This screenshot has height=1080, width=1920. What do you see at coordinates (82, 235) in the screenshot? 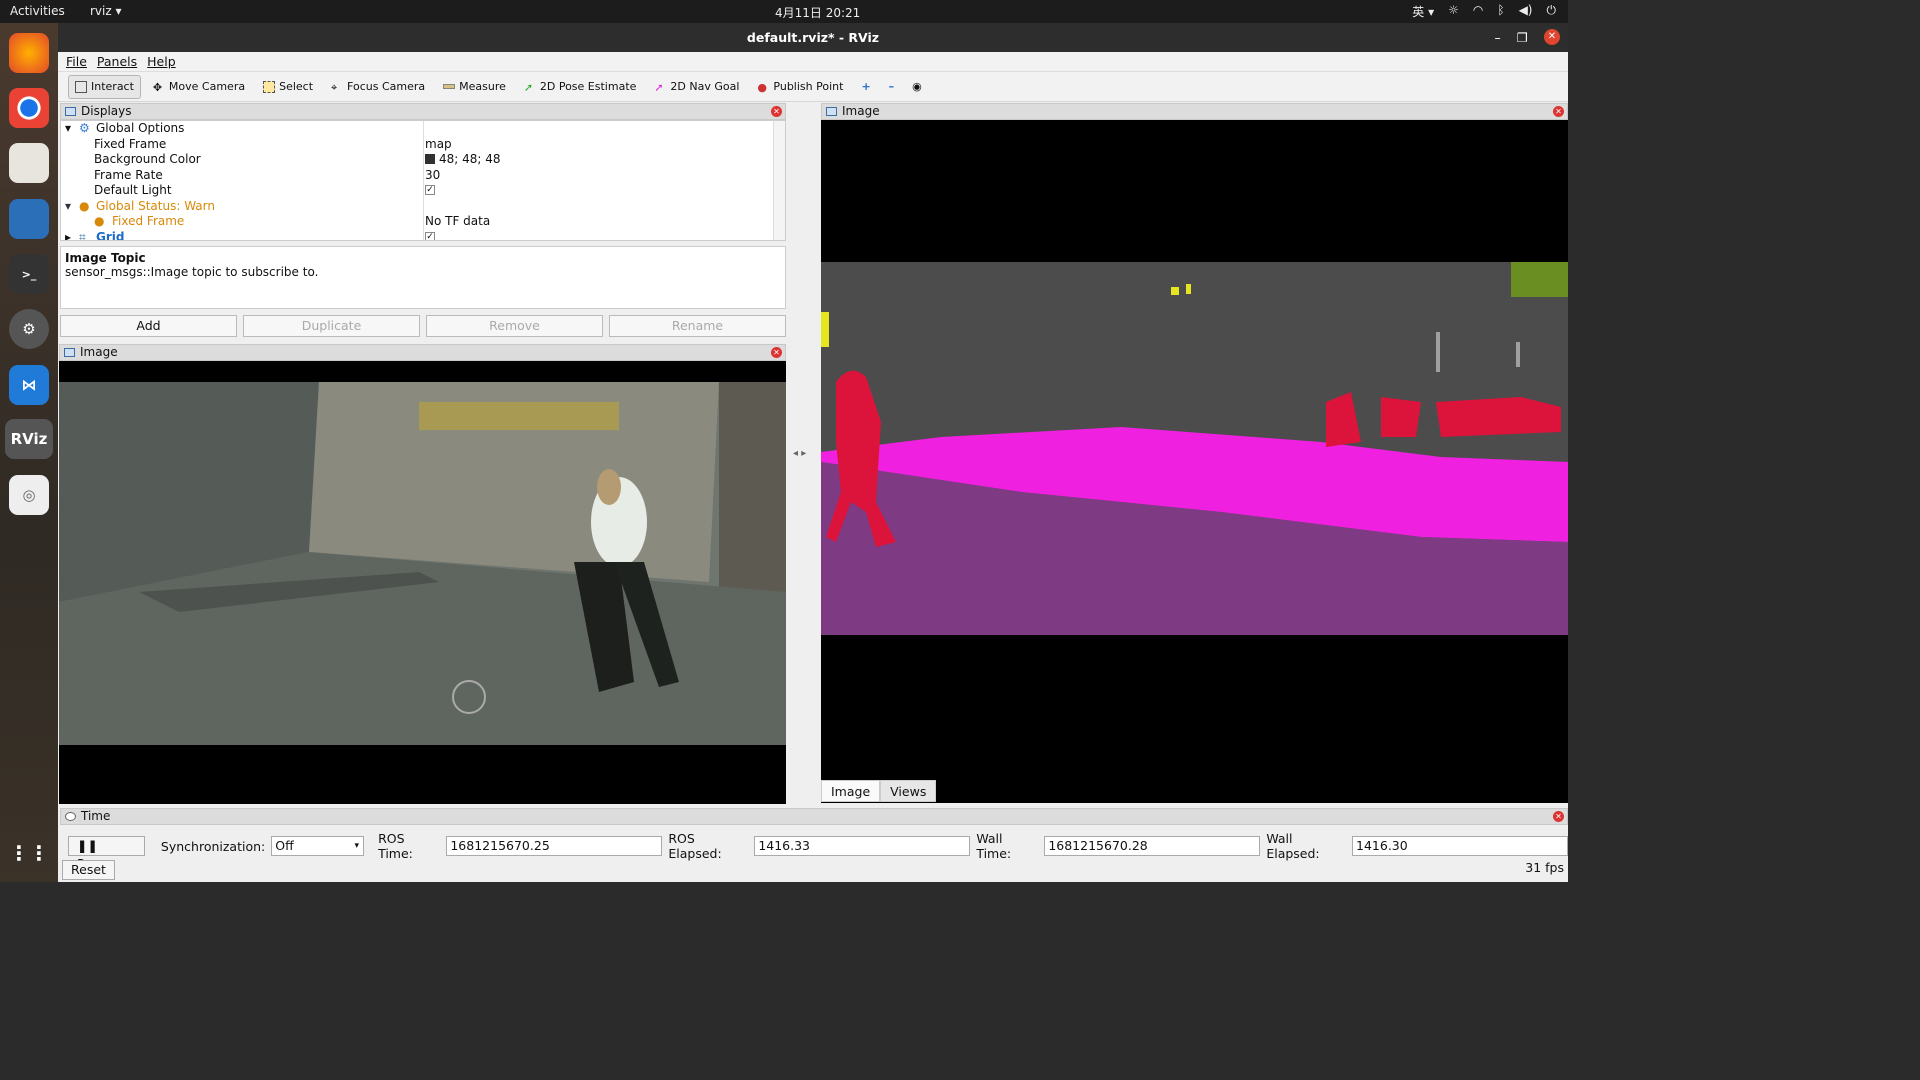
I see `grid-icon: ⌗` at bounding box center [82, 235].